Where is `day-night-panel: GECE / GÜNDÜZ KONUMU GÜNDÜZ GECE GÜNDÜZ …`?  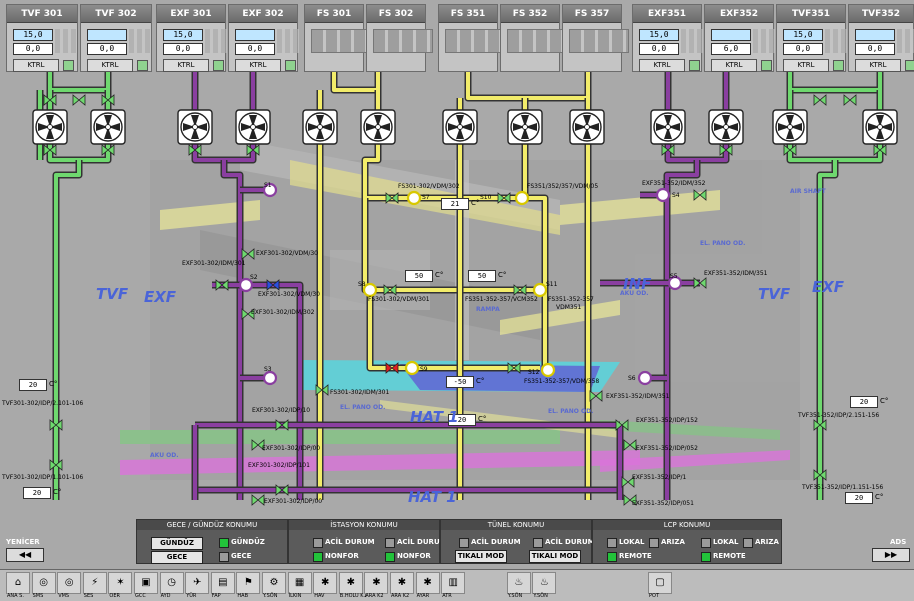
day-night-panel: GECE / GÜNDÜZ KONUMU GÜNDÜZ GECE GÜNDÜZ … is located at coordinates (212, 541).